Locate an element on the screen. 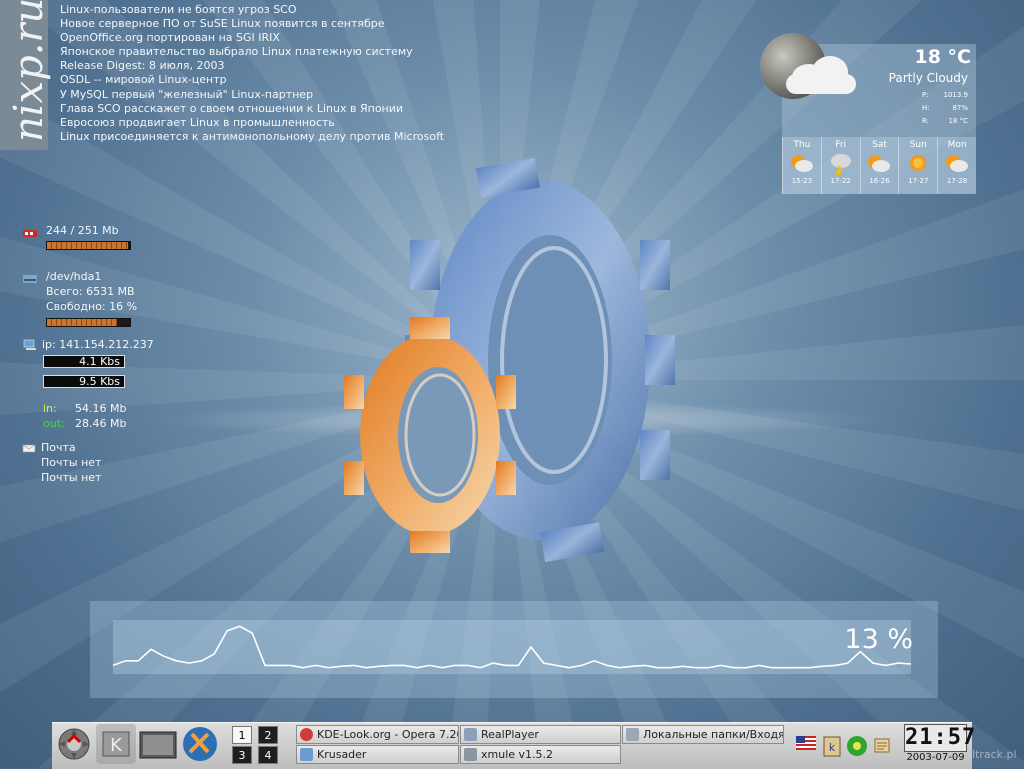  forecast-day-name: Mon is located at coordinates (957, 145).